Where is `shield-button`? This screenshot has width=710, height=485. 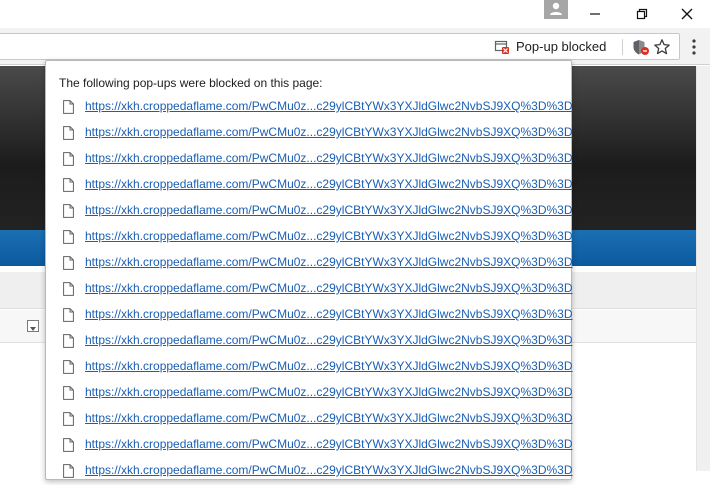 shield-button is located at coordinates (641, 47).